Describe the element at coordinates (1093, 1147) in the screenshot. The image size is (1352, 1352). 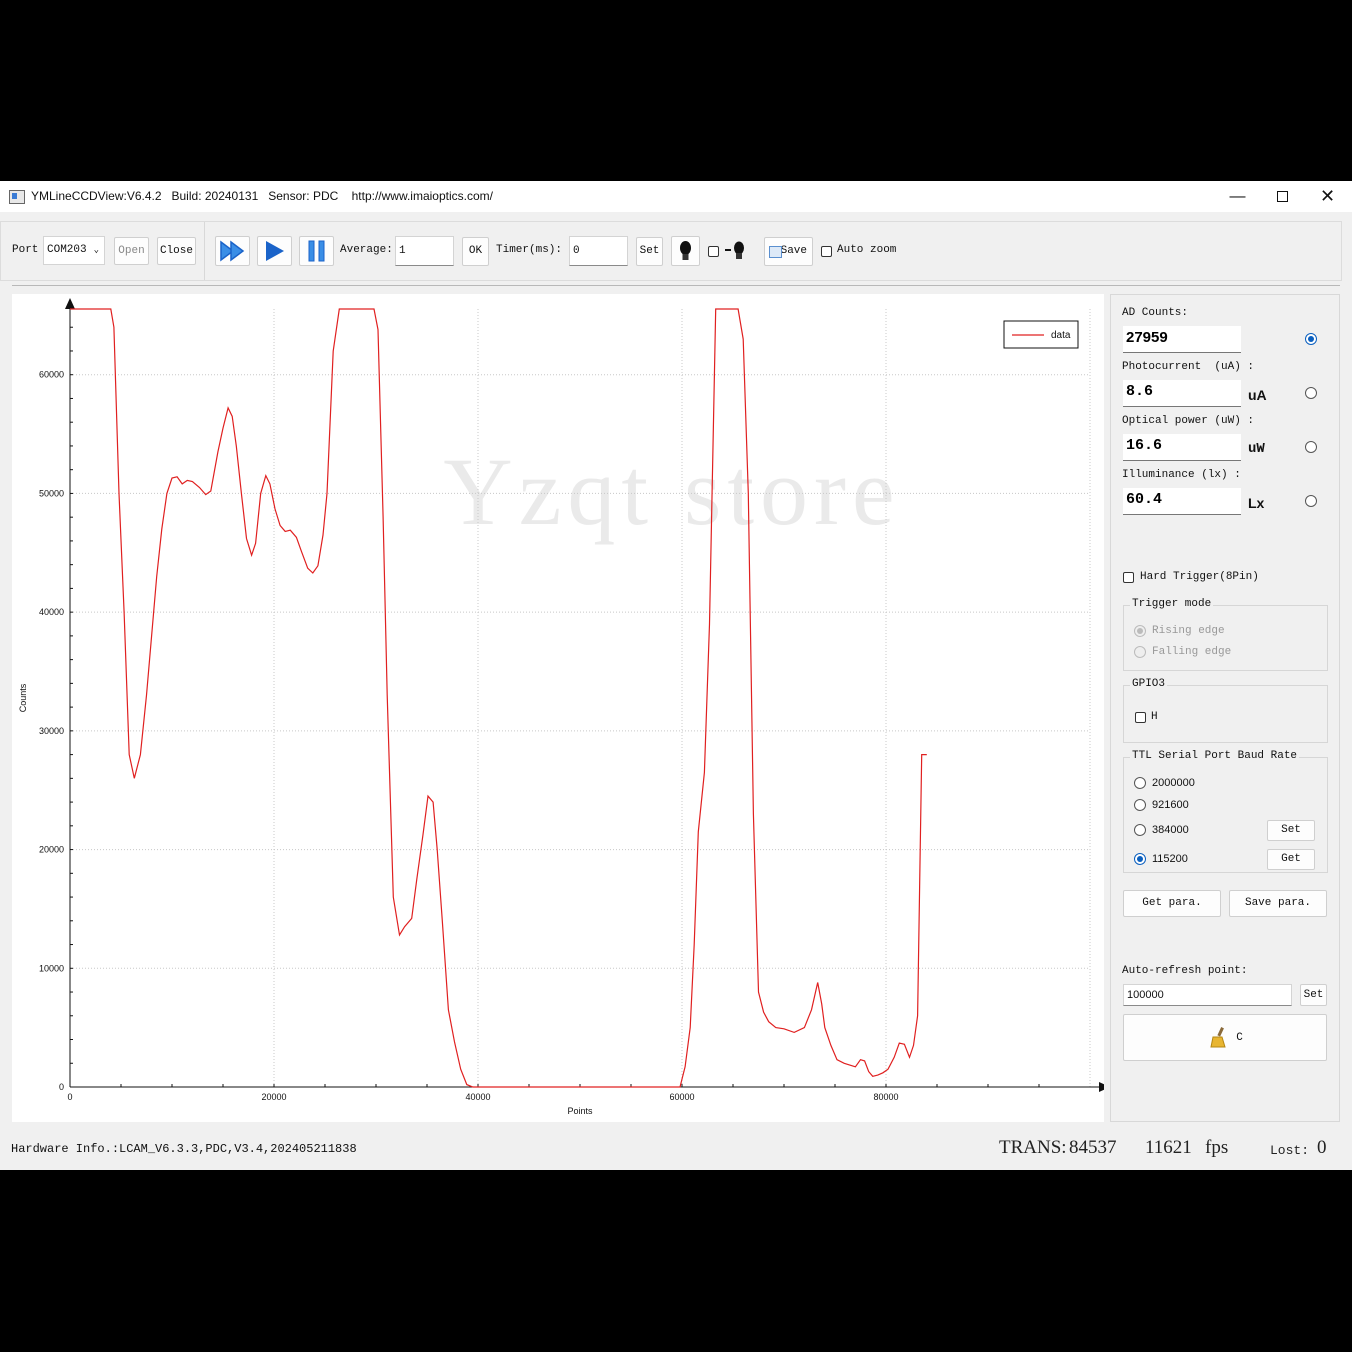
I see `trans-value: 84537` at that location.